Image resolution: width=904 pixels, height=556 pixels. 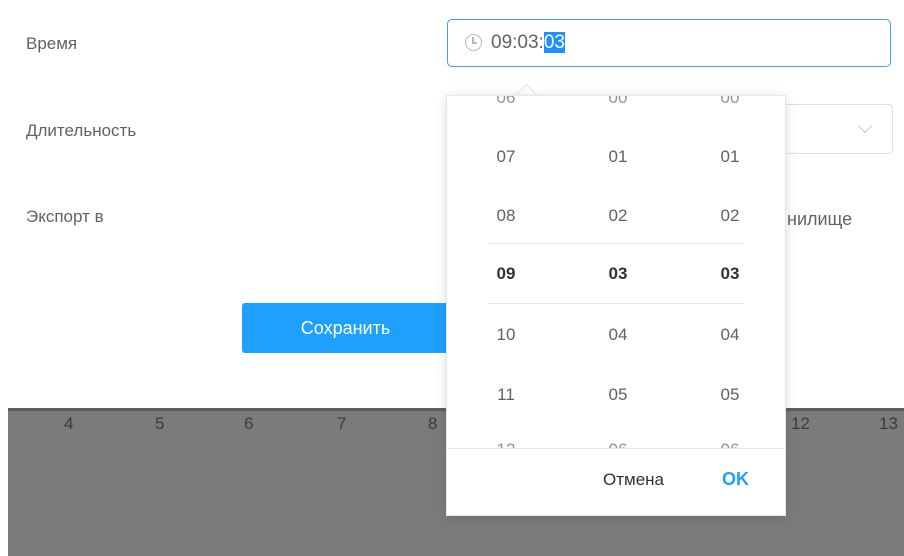 I want to click on timeline-tick: 13, so click(x=888, y=423).